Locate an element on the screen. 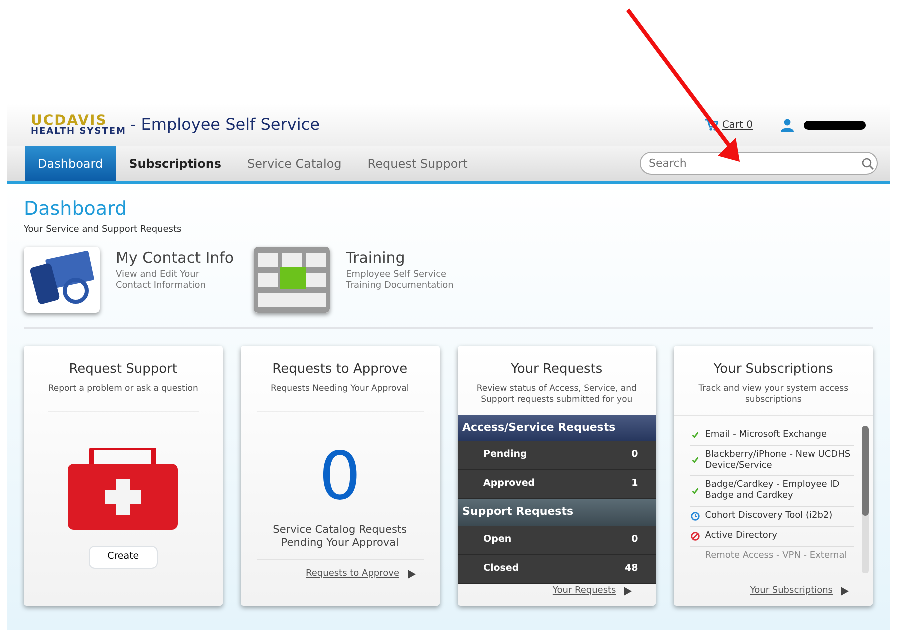  group-header: Access/Service Requests is located at coordinates (557, 428).